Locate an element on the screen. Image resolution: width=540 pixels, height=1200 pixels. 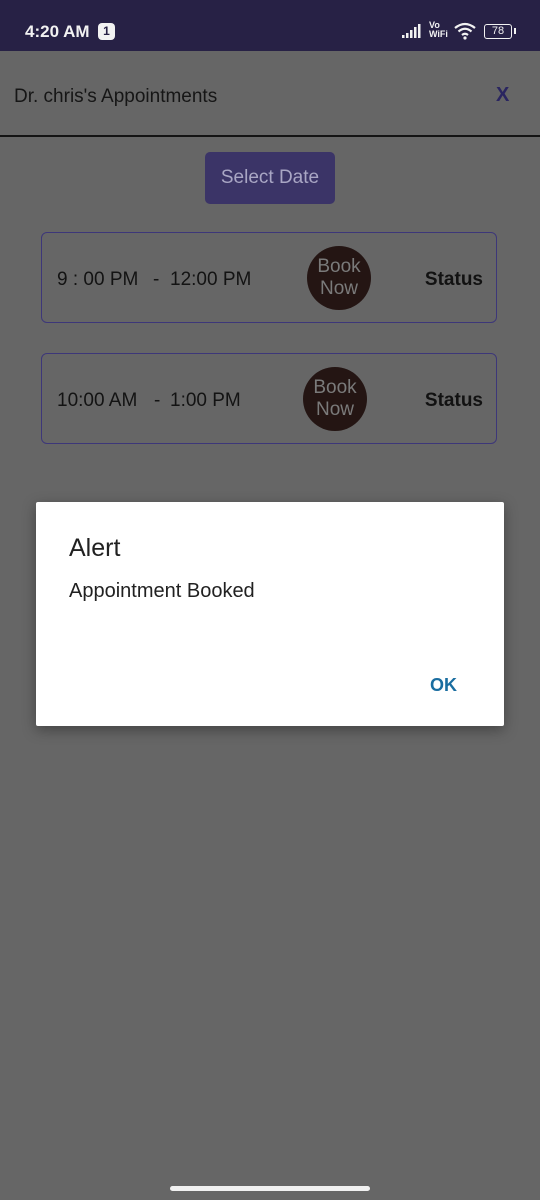
dialog-title: Alert is located at coordinates (95, 548).